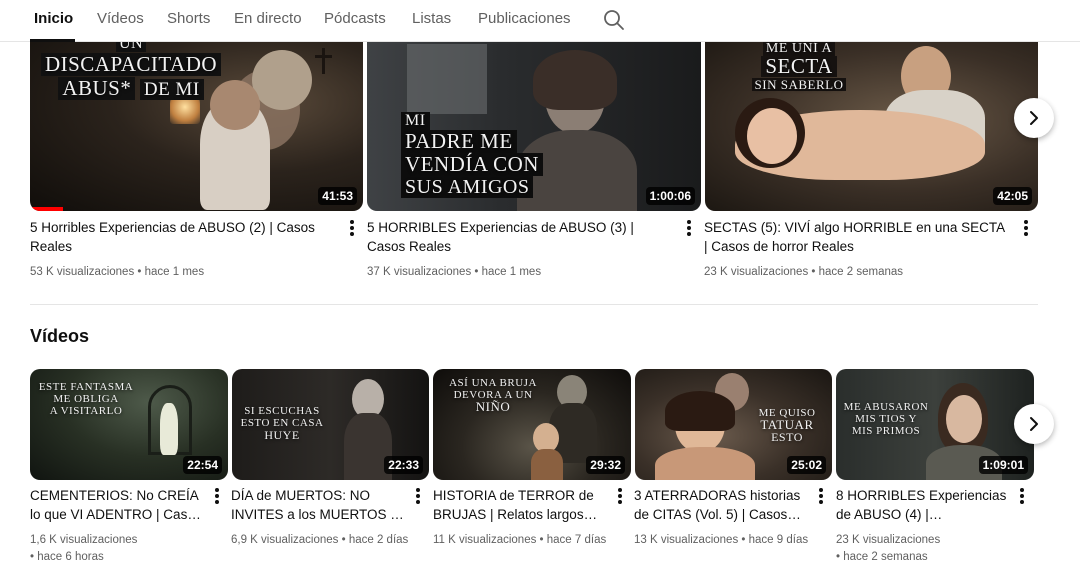 The image size is (1080, 570). Describe the element at coordinates (171, 89) in the screenshot. I see `caption-line: DE MI` at that location.